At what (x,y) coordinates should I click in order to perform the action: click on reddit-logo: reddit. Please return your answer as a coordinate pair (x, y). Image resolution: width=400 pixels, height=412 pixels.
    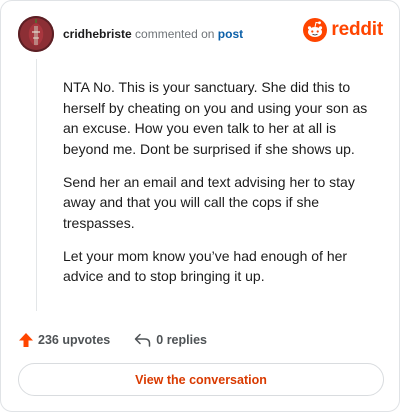
    Looking at the image, I should click on (343, 30).